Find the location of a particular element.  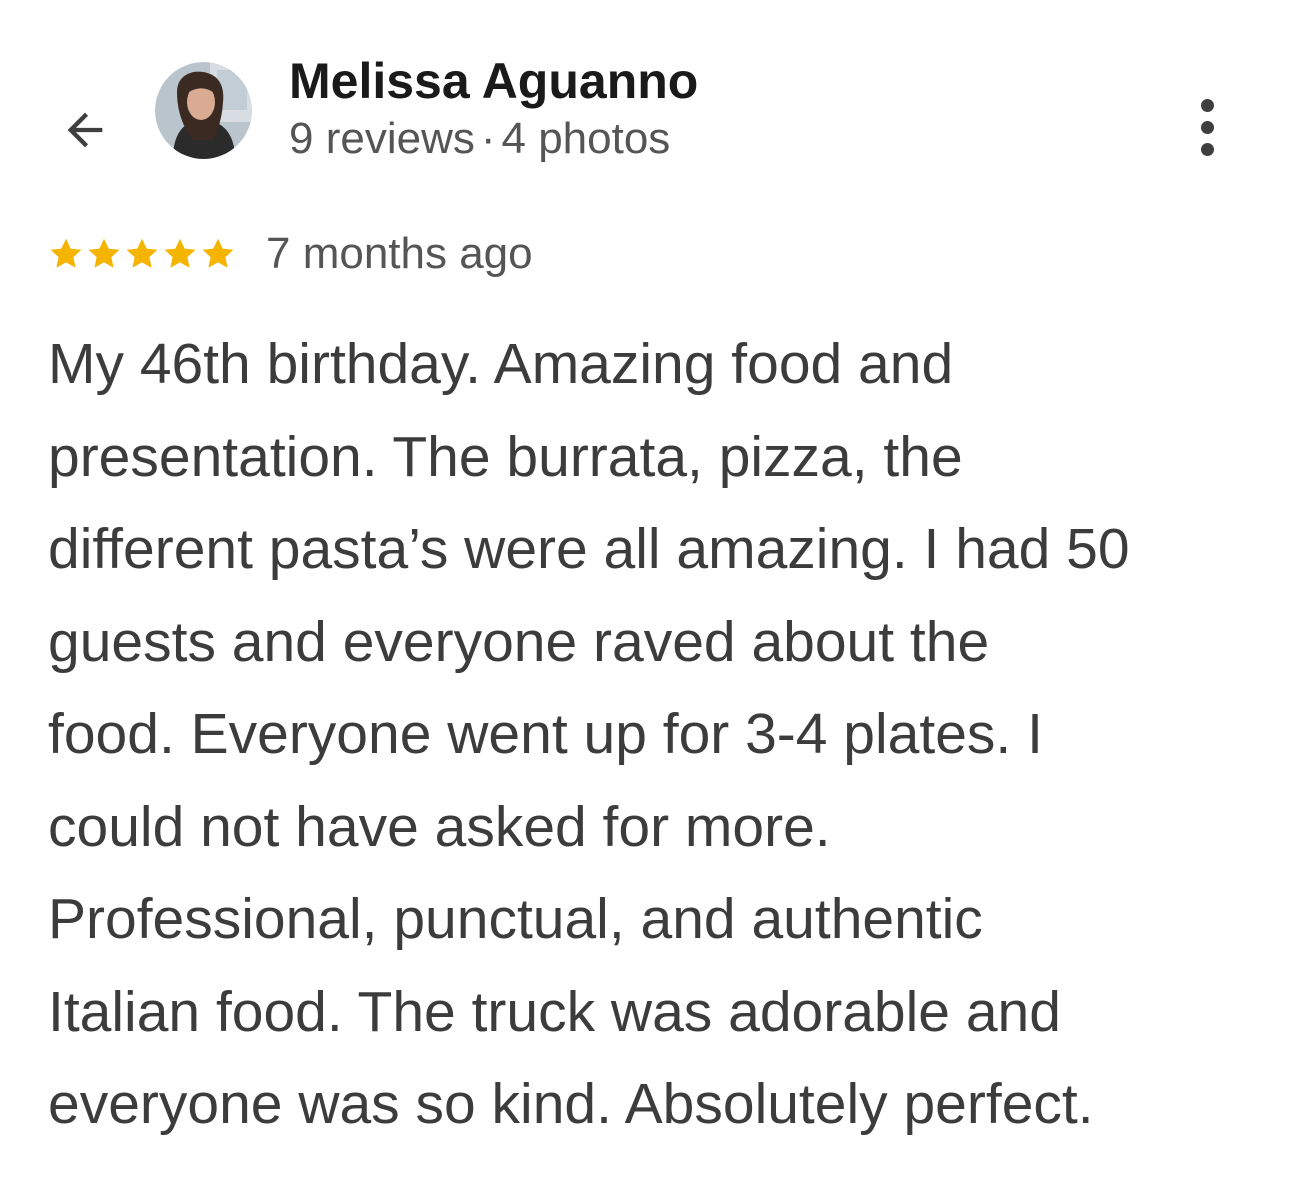

reviewer-meta: 9 reviews · 4 photos is located at coordinates (479, 139).